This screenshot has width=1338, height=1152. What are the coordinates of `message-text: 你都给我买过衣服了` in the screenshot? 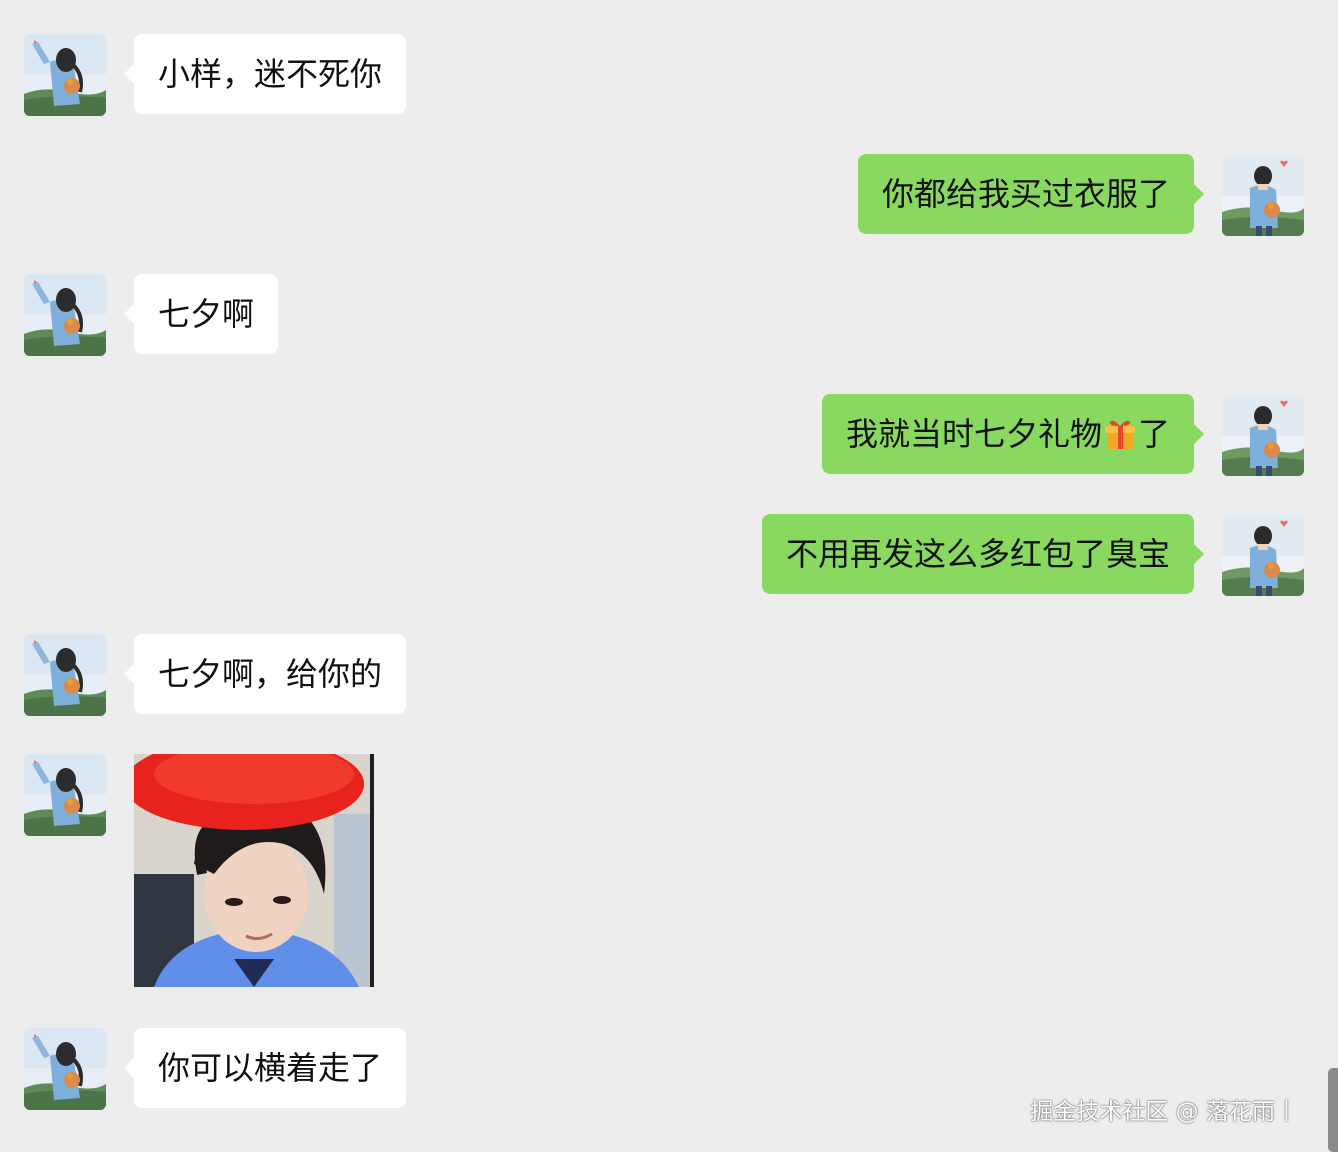 It's located at (1025, 194).